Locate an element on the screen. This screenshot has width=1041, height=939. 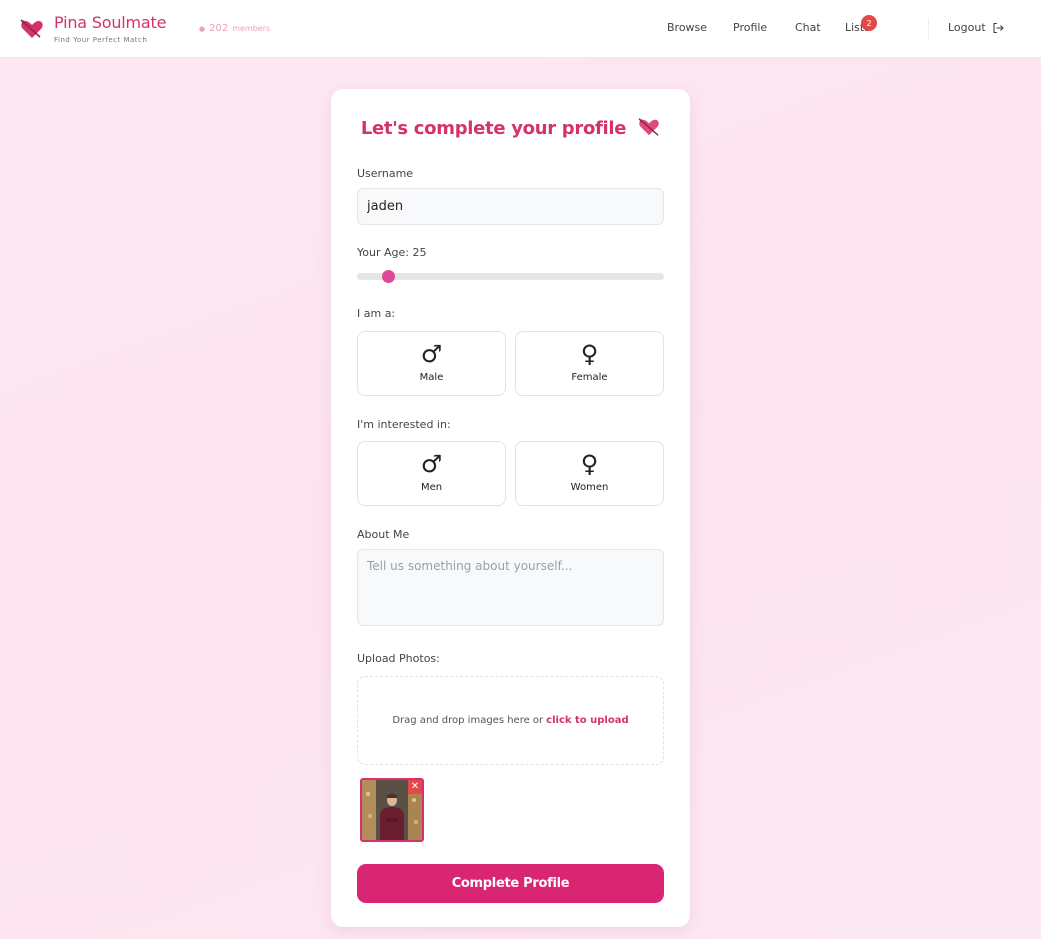
brand-name: Pina Soulmate is located at coordinates (110, 22).